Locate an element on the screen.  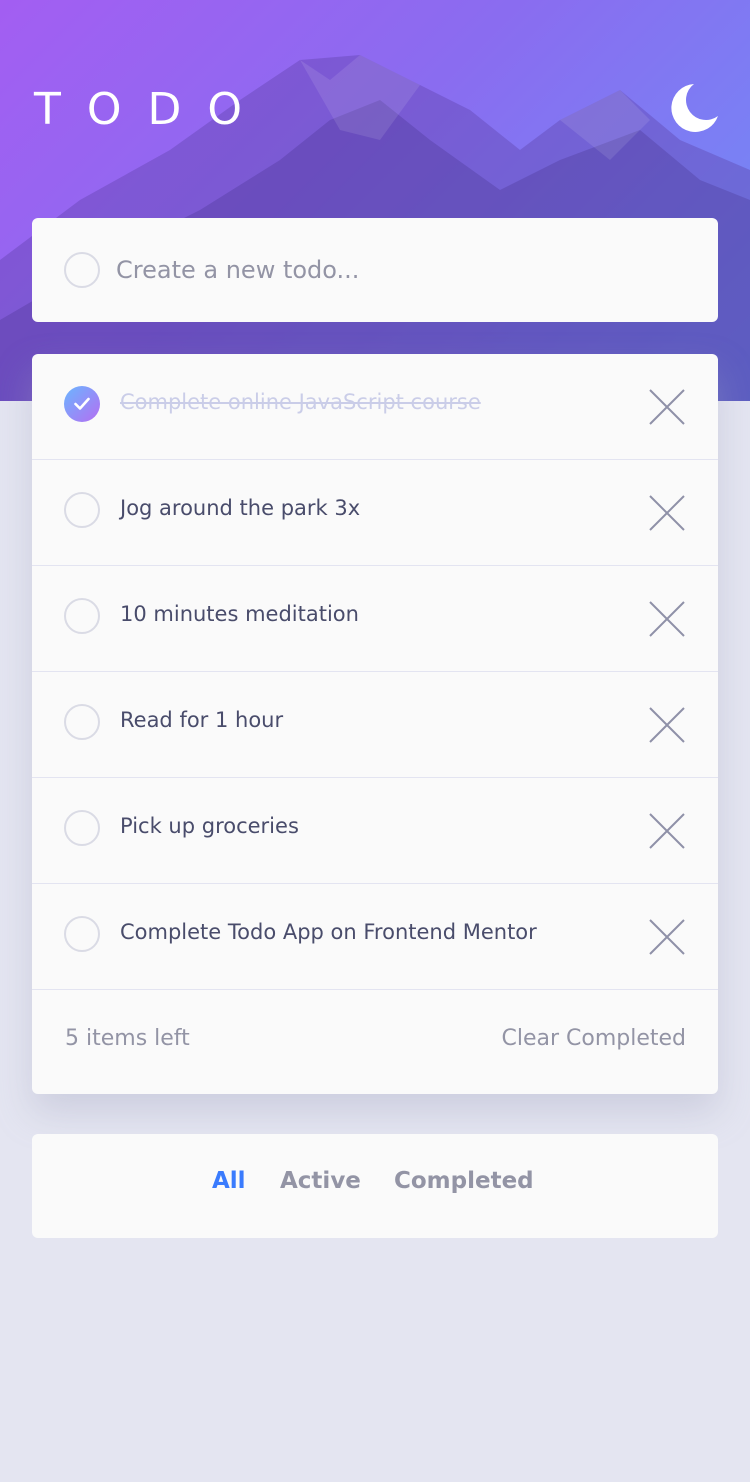
filter-bar: All Active Completed is located at coordinates (375, 1186).